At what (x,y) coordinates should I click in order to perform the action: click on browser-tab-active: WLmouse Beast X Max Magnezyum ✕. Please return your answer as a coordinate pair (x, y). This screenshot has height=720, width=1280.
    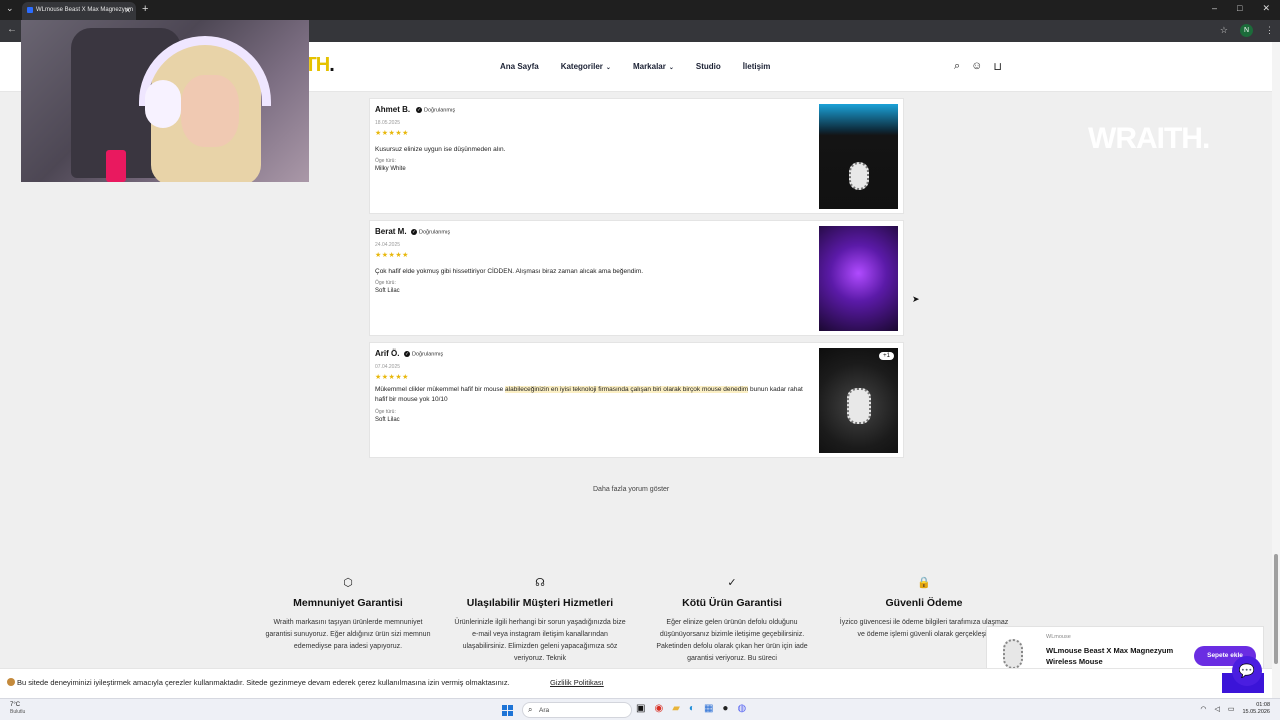
    Looking at the image, I should click on (79, 11).